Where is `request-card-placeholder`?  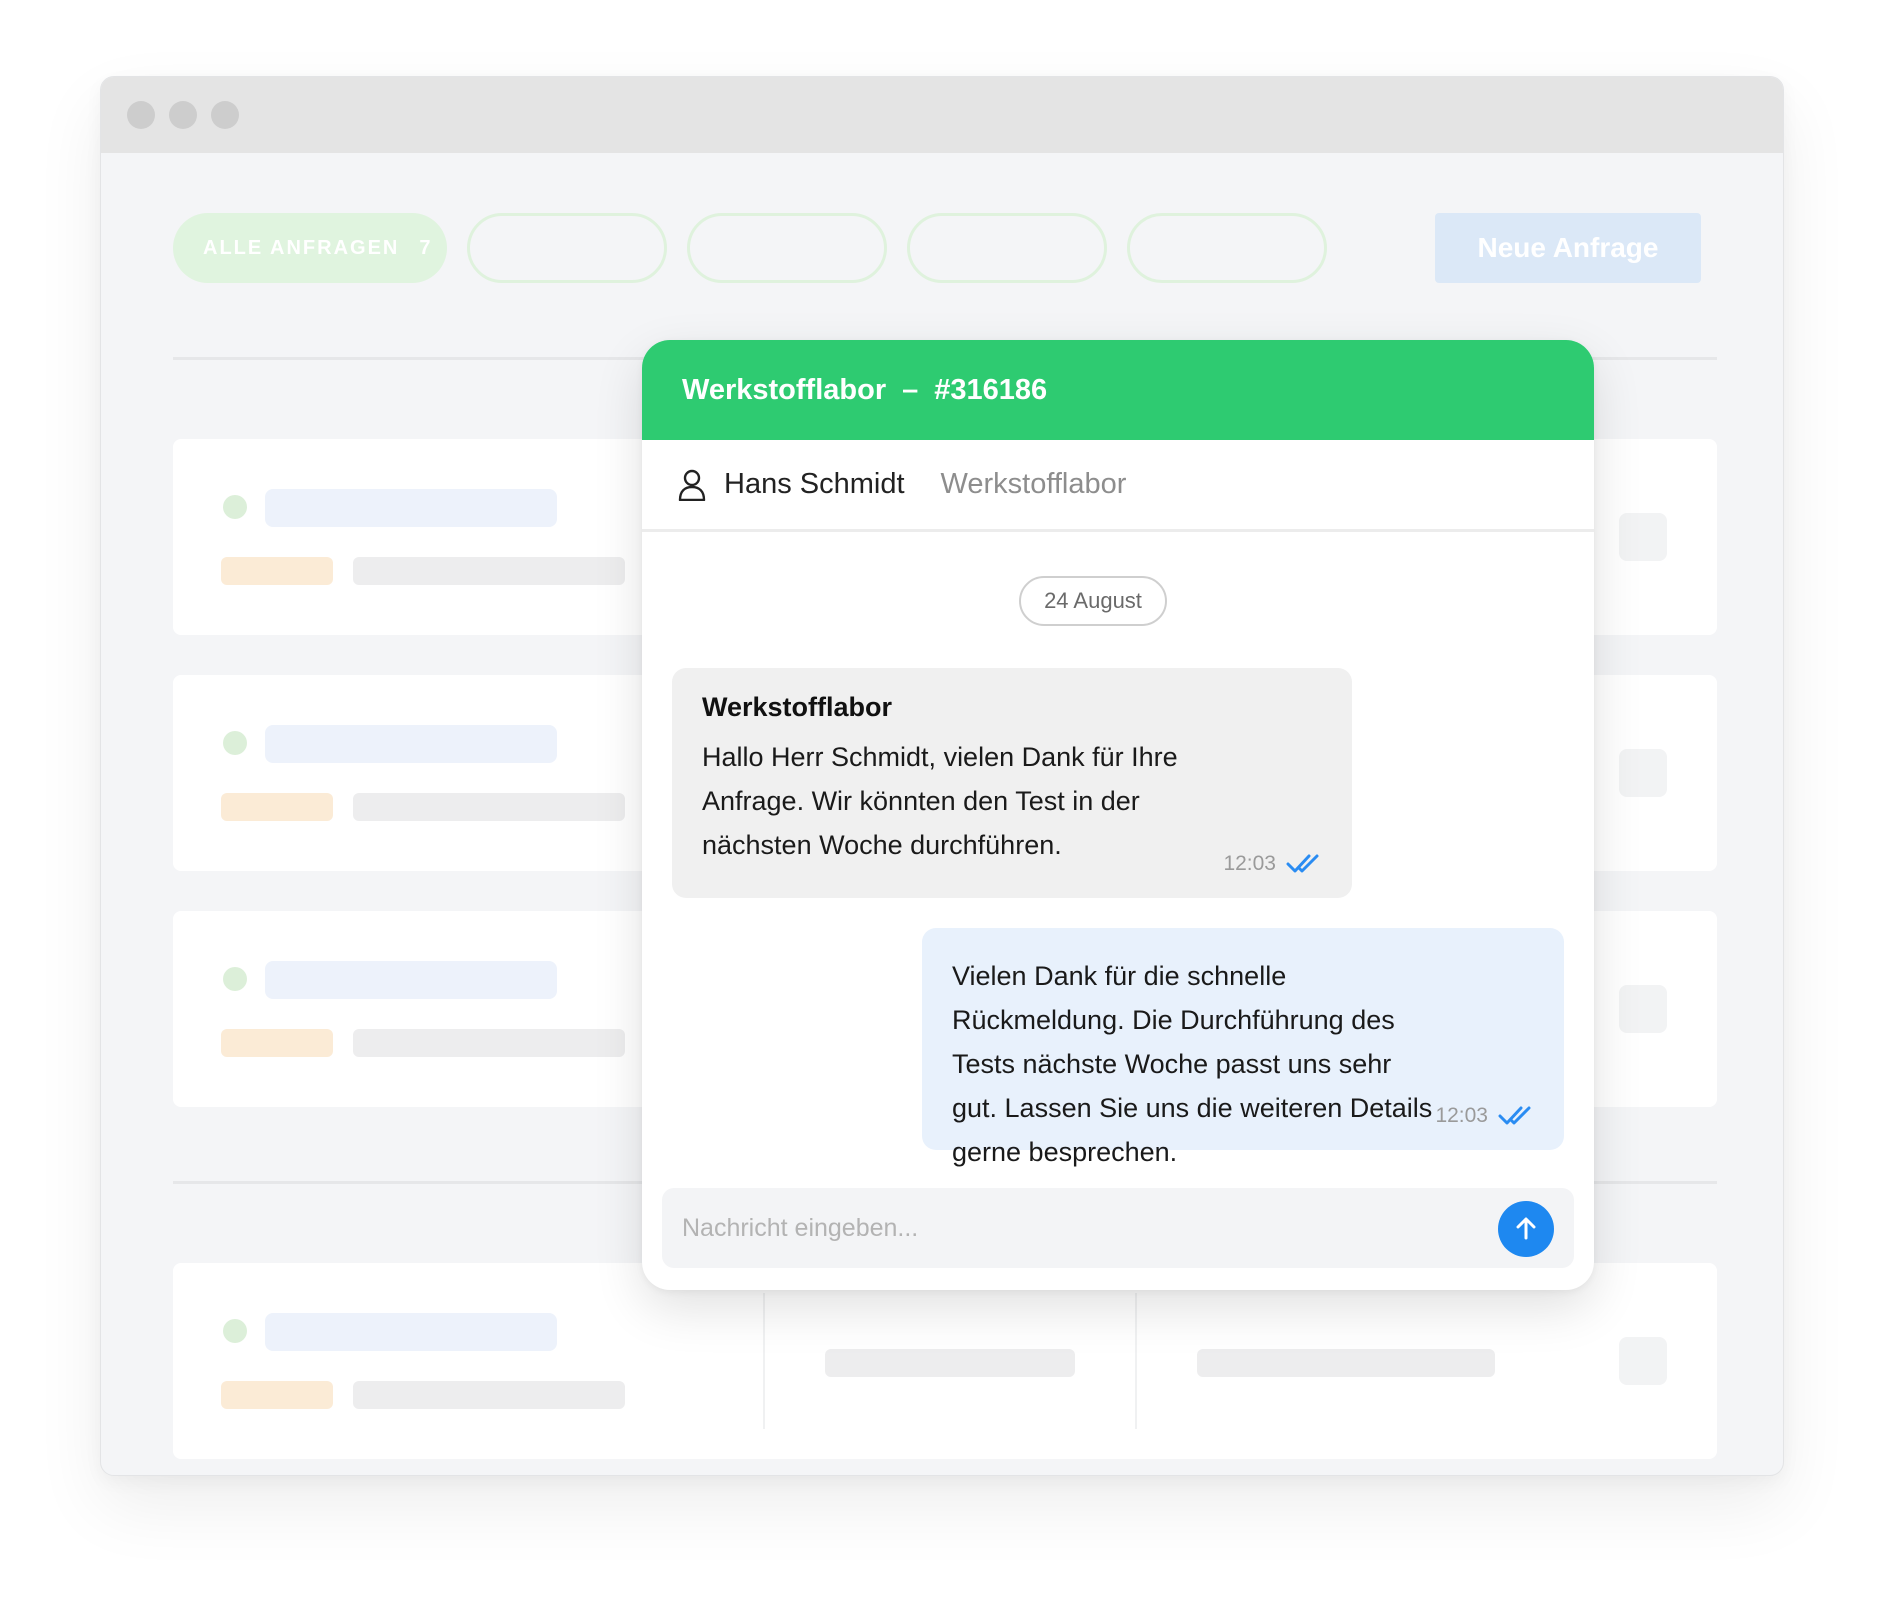
request-card-placeholder is located at coordinates (945, 1361).